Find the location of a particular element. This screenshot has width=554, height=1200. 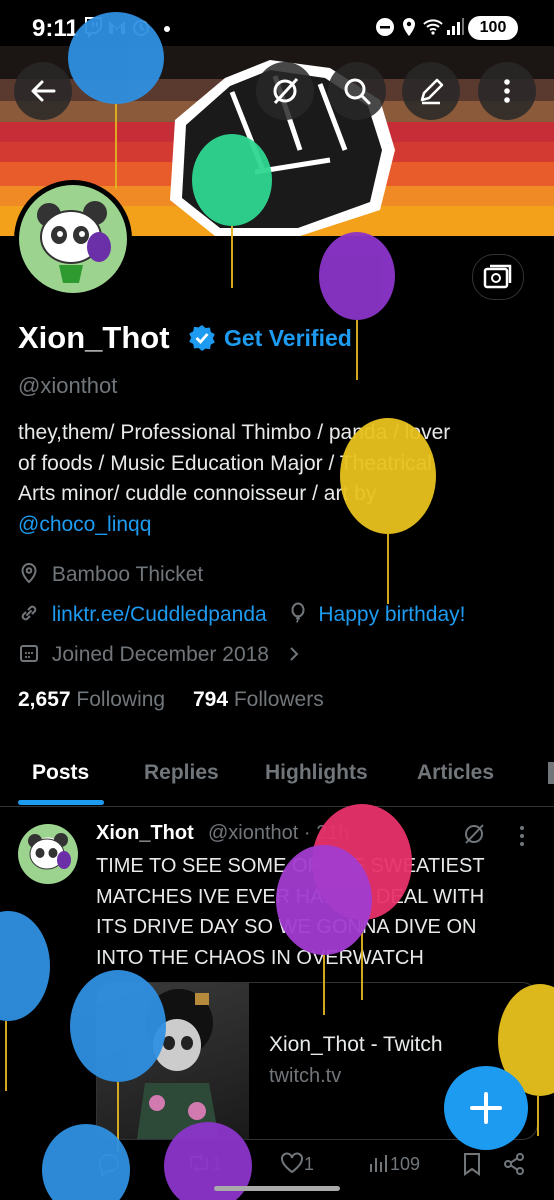

home-indicator is located at coordinates (277, 1188).